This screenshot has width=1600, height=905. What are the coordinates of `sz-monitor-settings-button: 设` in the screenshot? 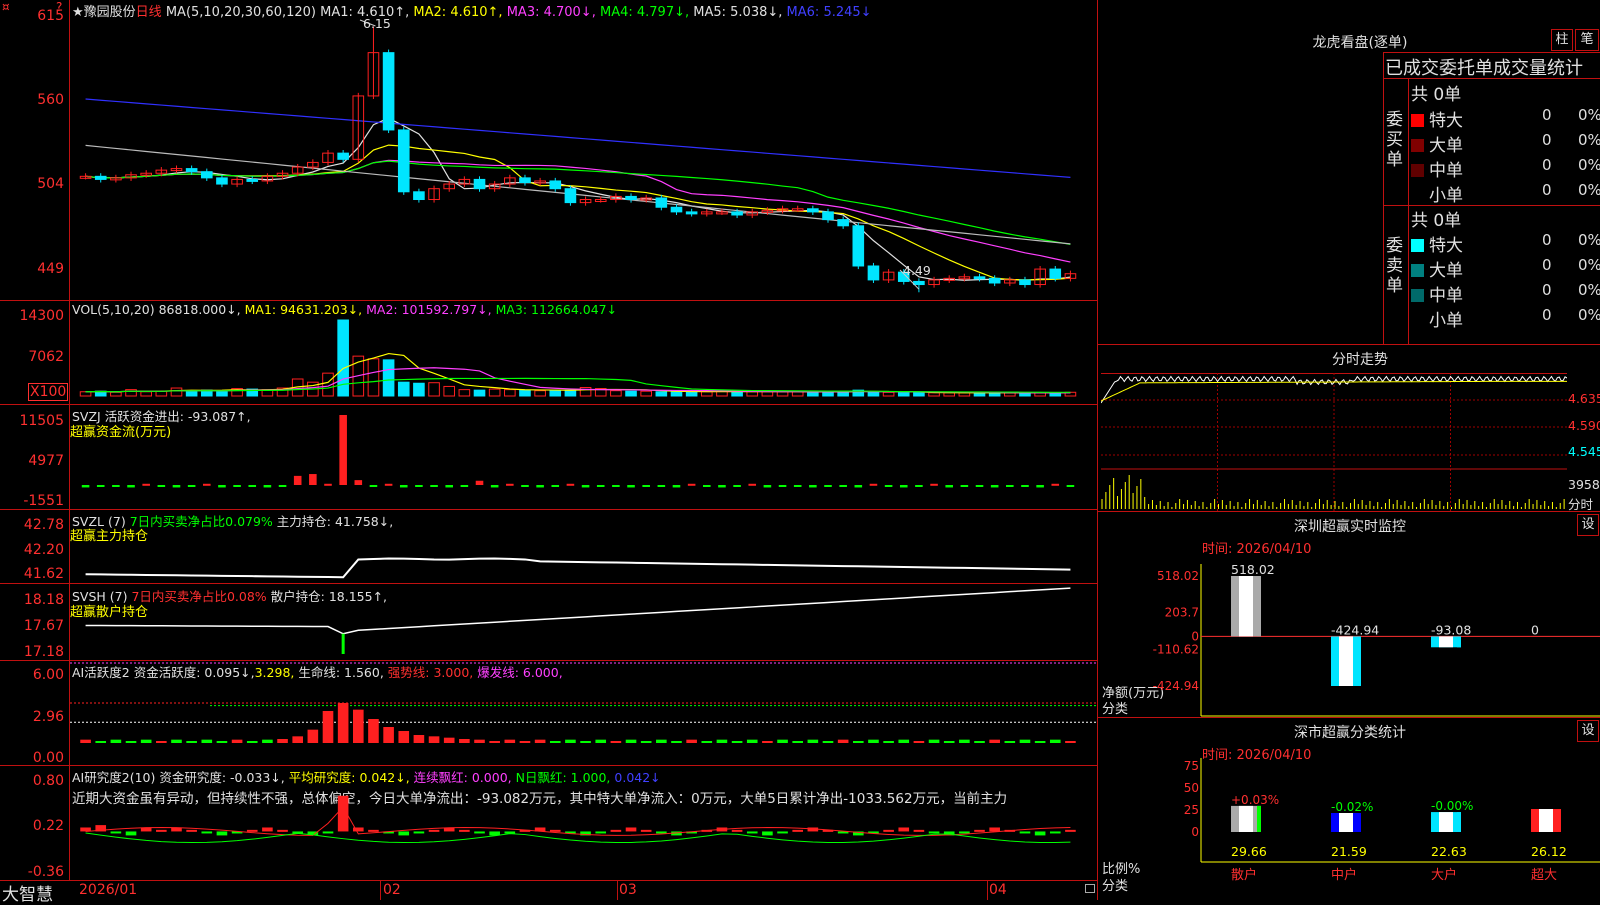 It's located at (1588, 525).